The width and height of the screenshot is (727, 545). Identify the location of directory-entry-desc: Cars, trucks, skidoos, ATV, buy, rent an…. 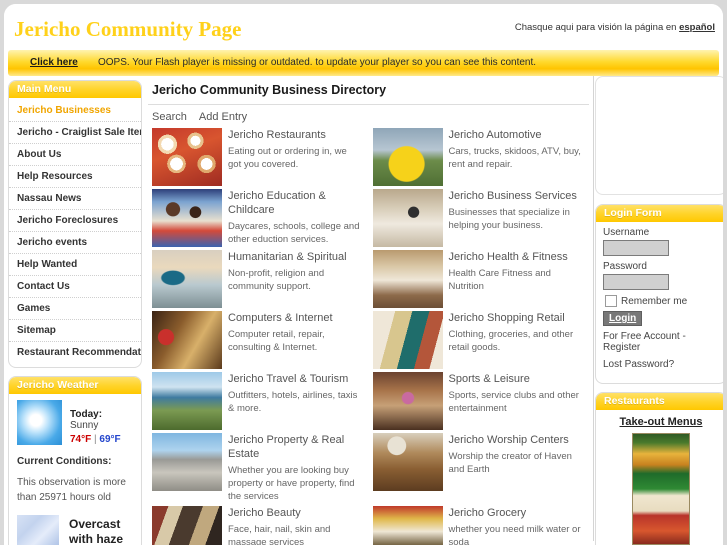
(514, 158).